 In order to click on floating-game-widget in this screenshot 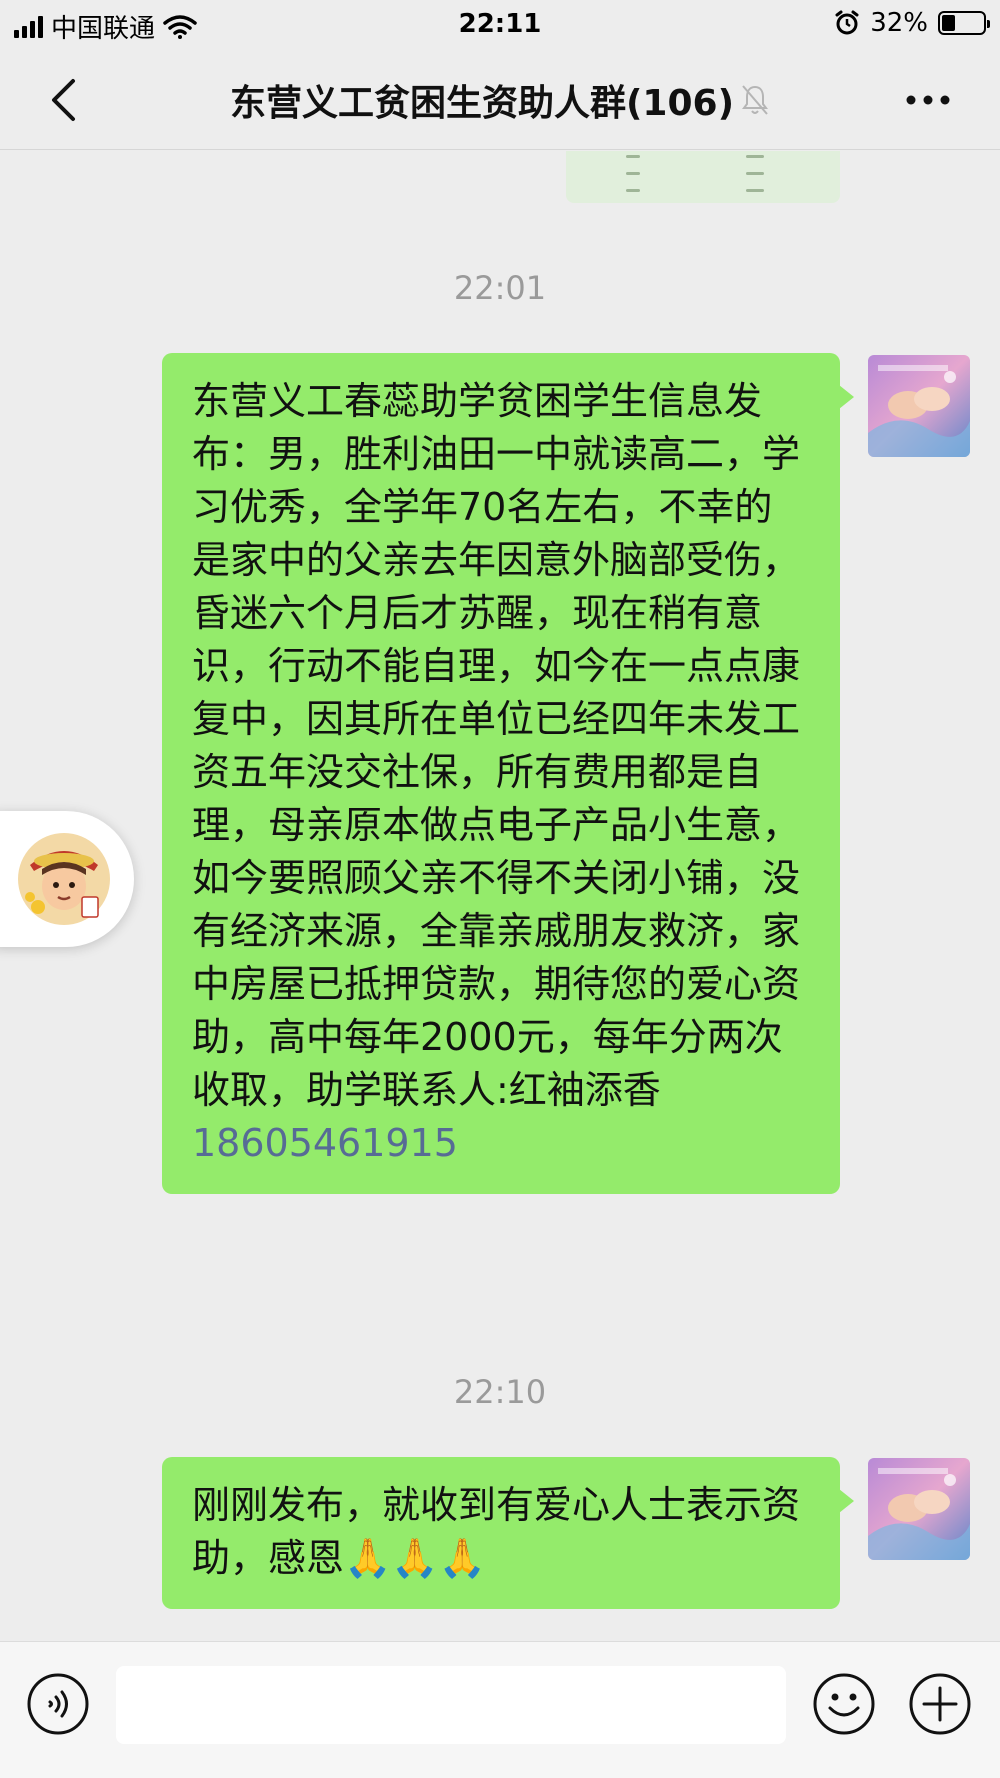, I will do `click(67, 879)`.